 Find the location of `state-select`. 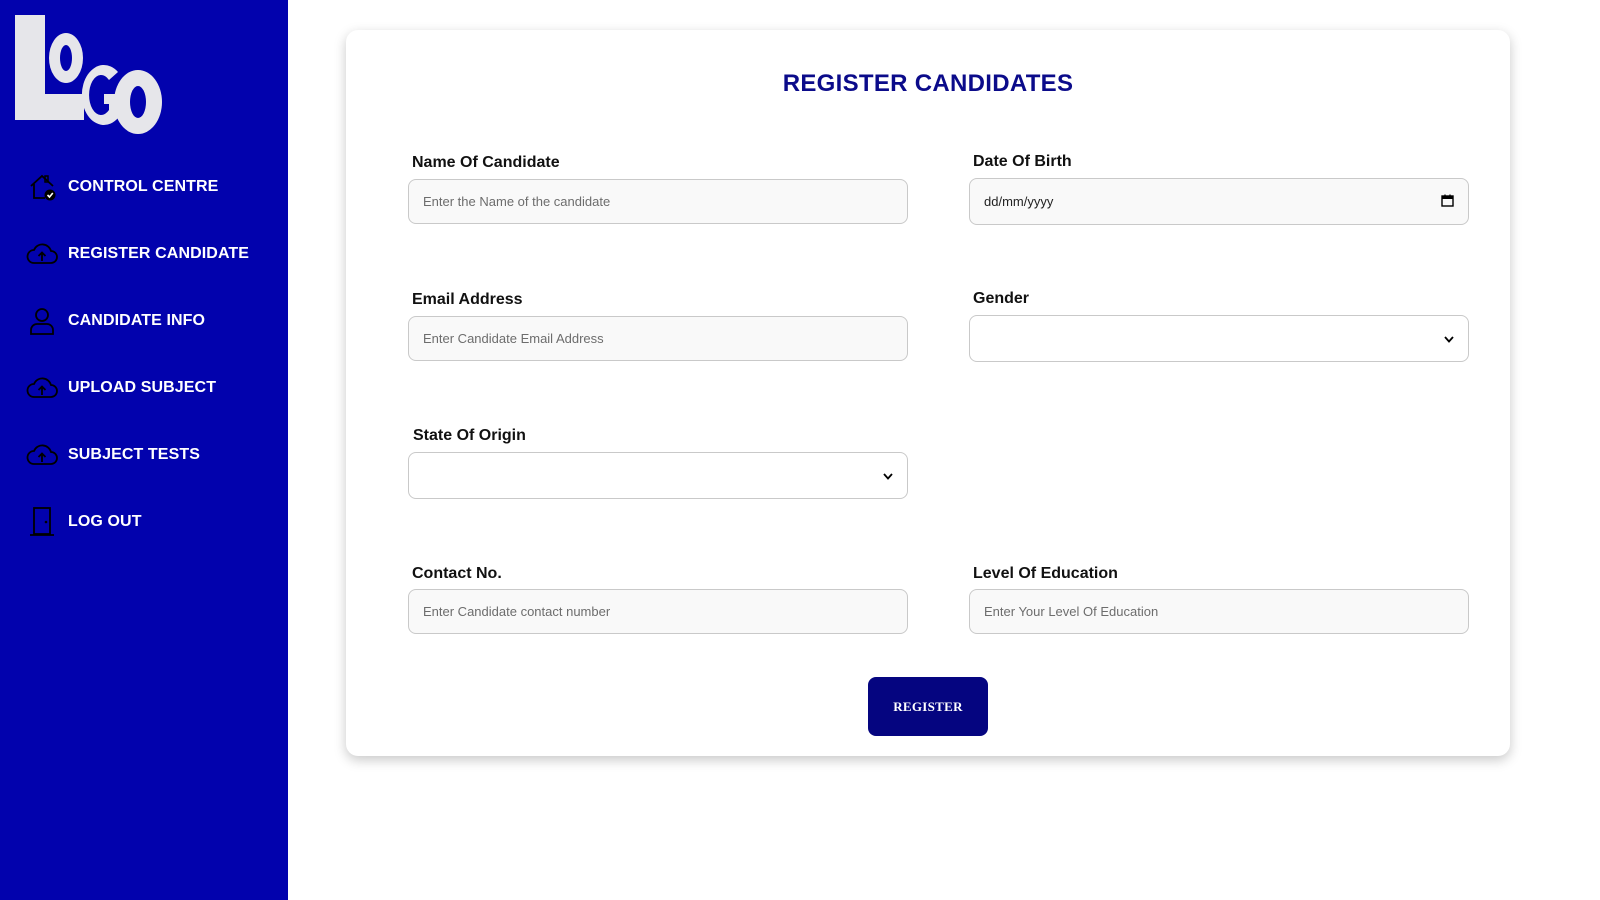

state-select is located at coordinates (658, 475).